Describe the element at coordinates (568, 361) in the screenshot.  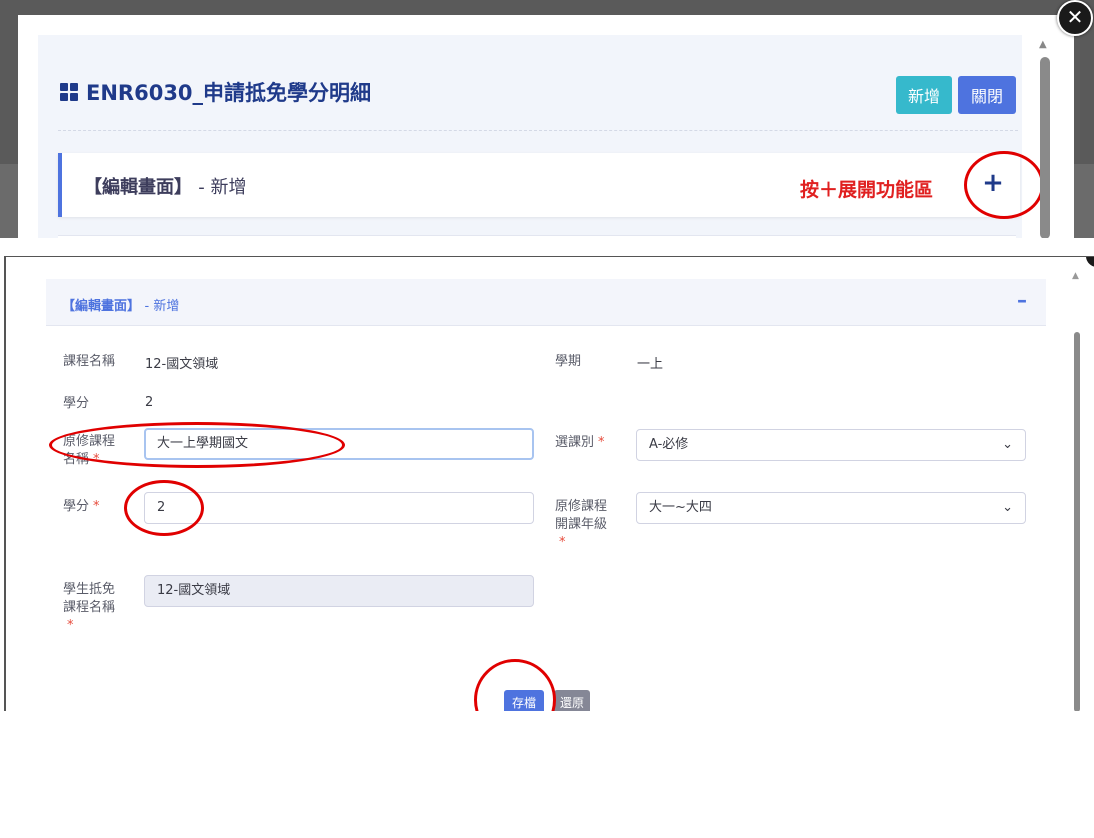
I see `semester-label: 學期` at that location.